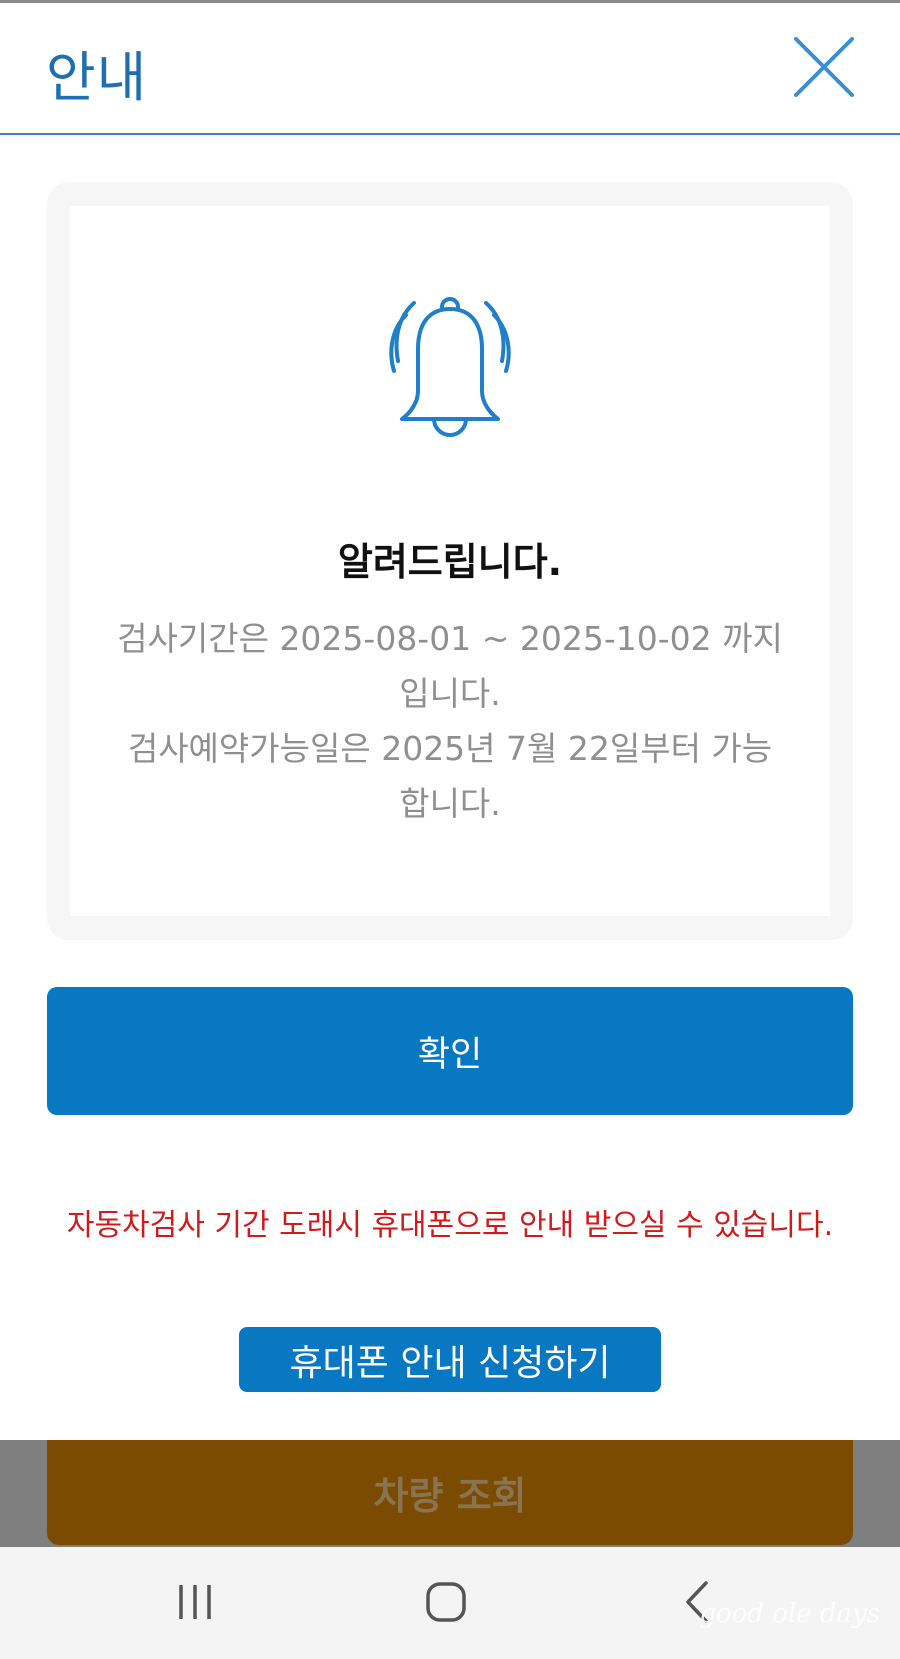 This screenshot has width=900, height=1659. What do you see at coordinates (450, 1051) in the screenshot?
I see `confirm-button: 확인` at bounding box center [450, 1051].